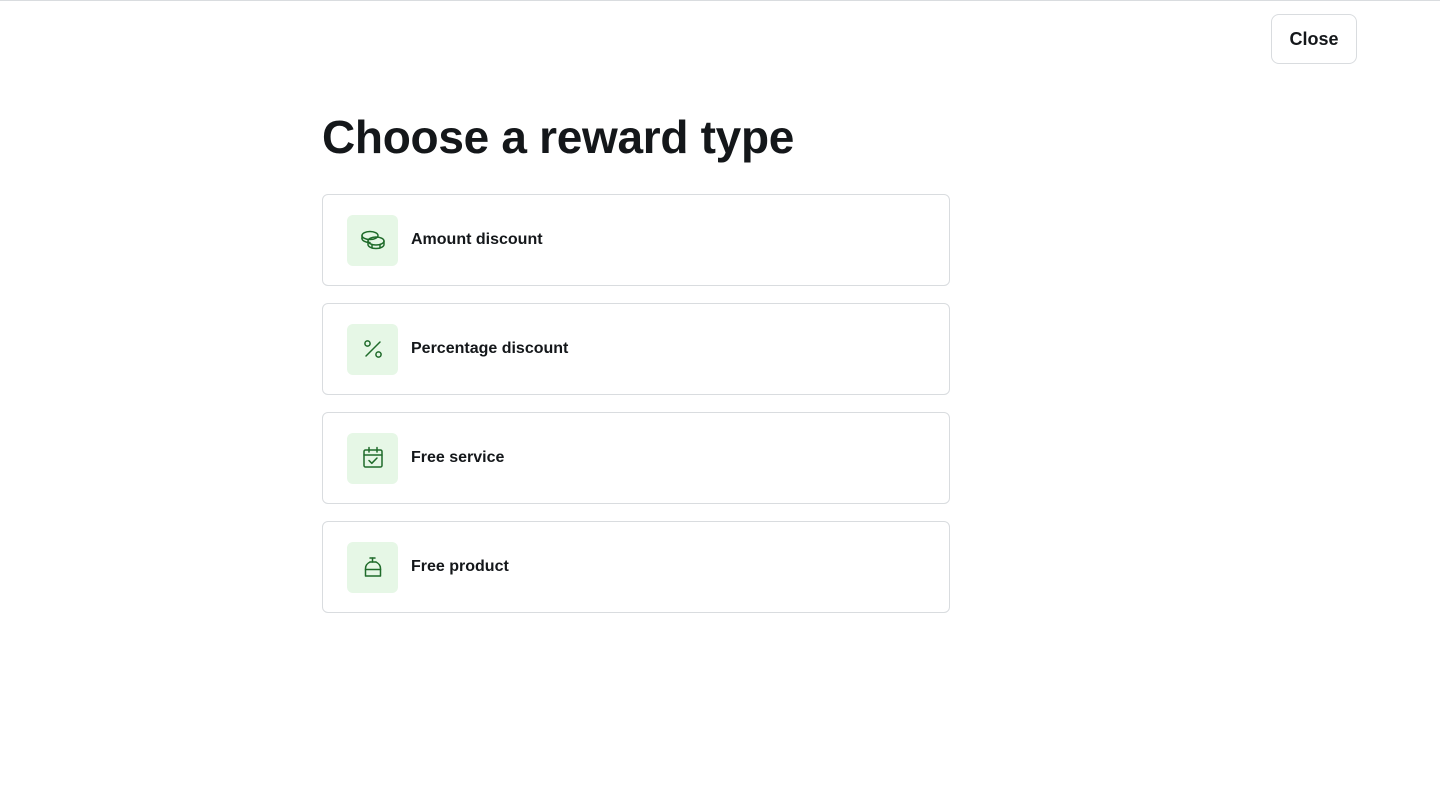 The image size is (1440, 800). I want to click on option-label: Percentage discount, so click(490, 348).